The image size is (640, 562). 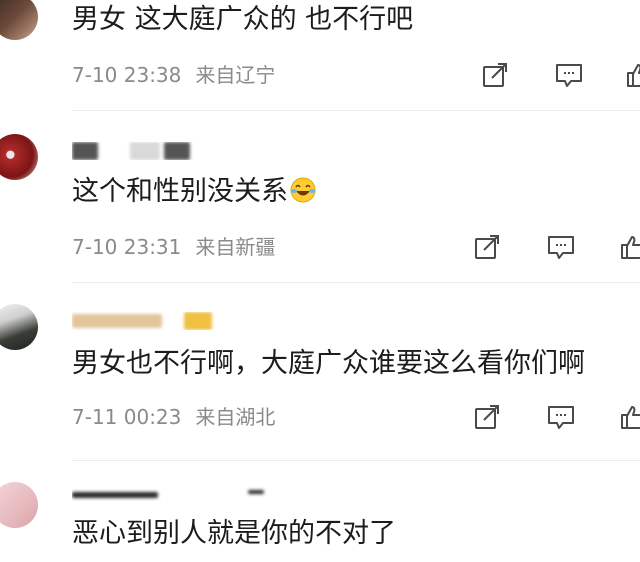 What do you see at coordinates (235, 75) in the screenshot?
I see `comment-location: 来自辽宁` at bounding box center [235, 75].